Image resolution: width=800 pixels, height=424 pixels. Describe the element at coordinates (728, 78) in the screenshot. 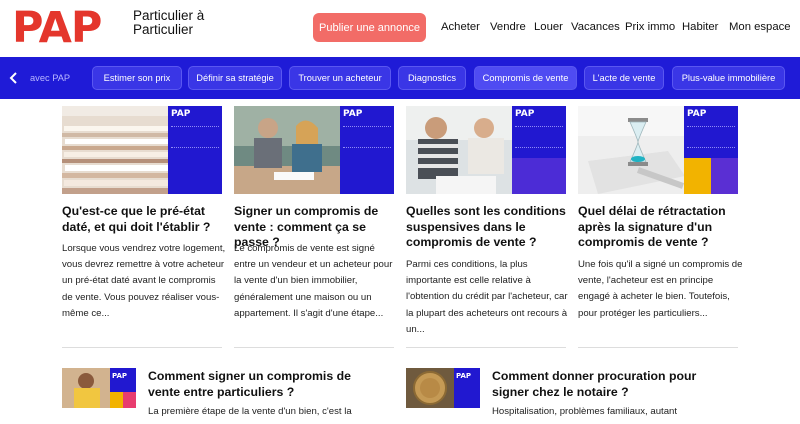

I see `subnav-item-plus-value: Plus-value immobilière` at that location.